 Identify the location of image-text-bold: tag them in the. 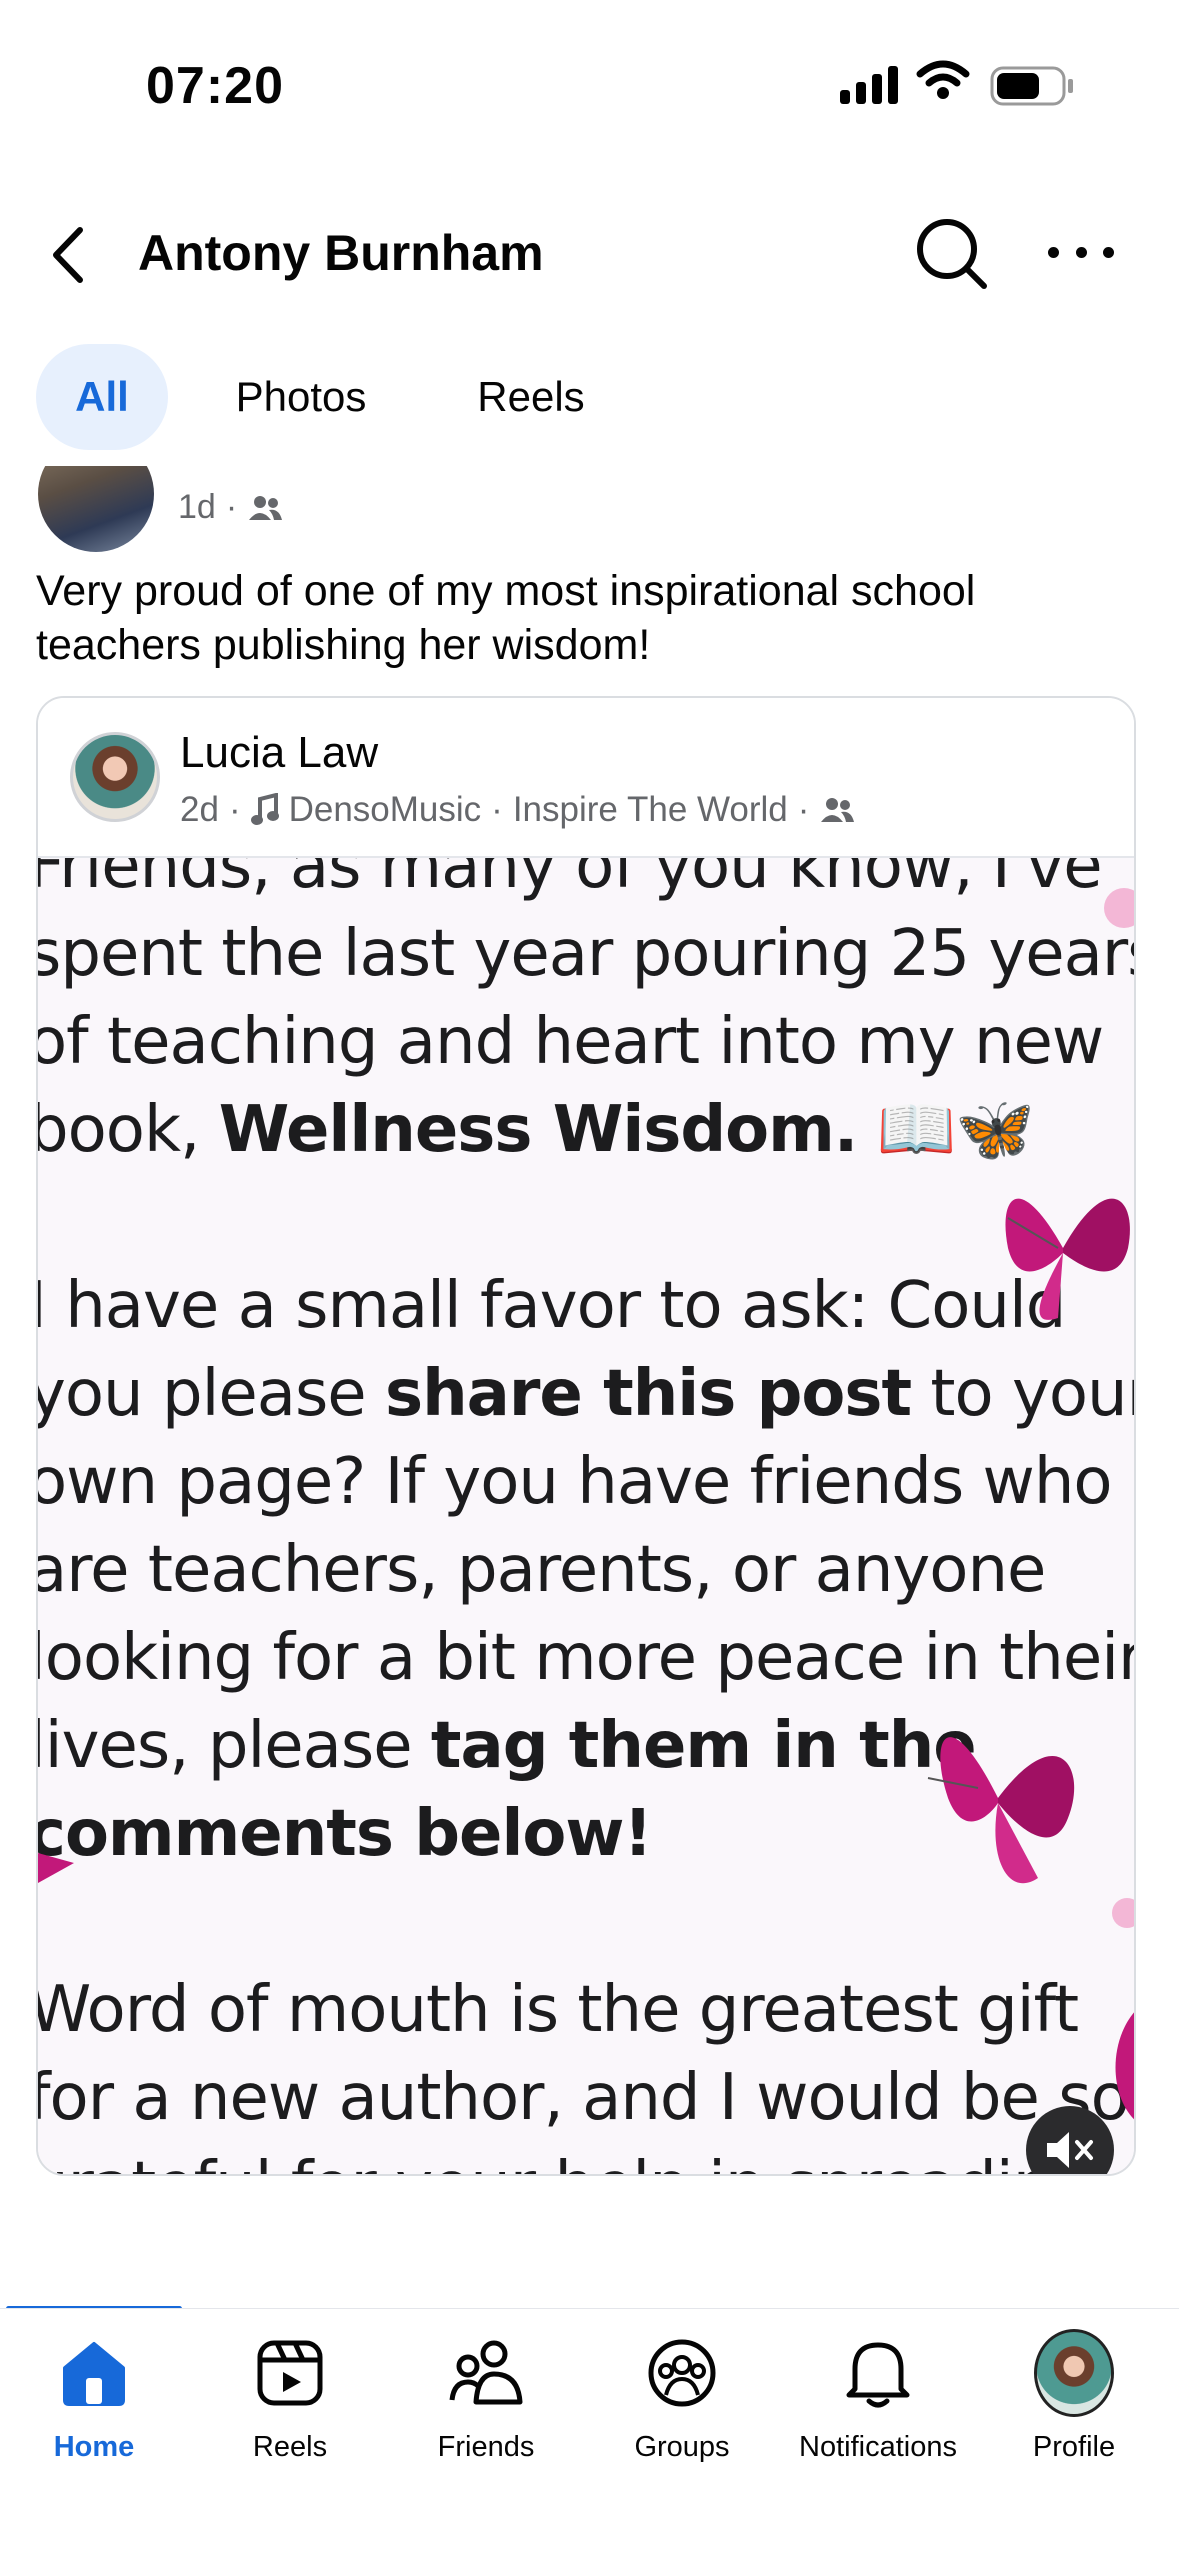
(703, 1746).